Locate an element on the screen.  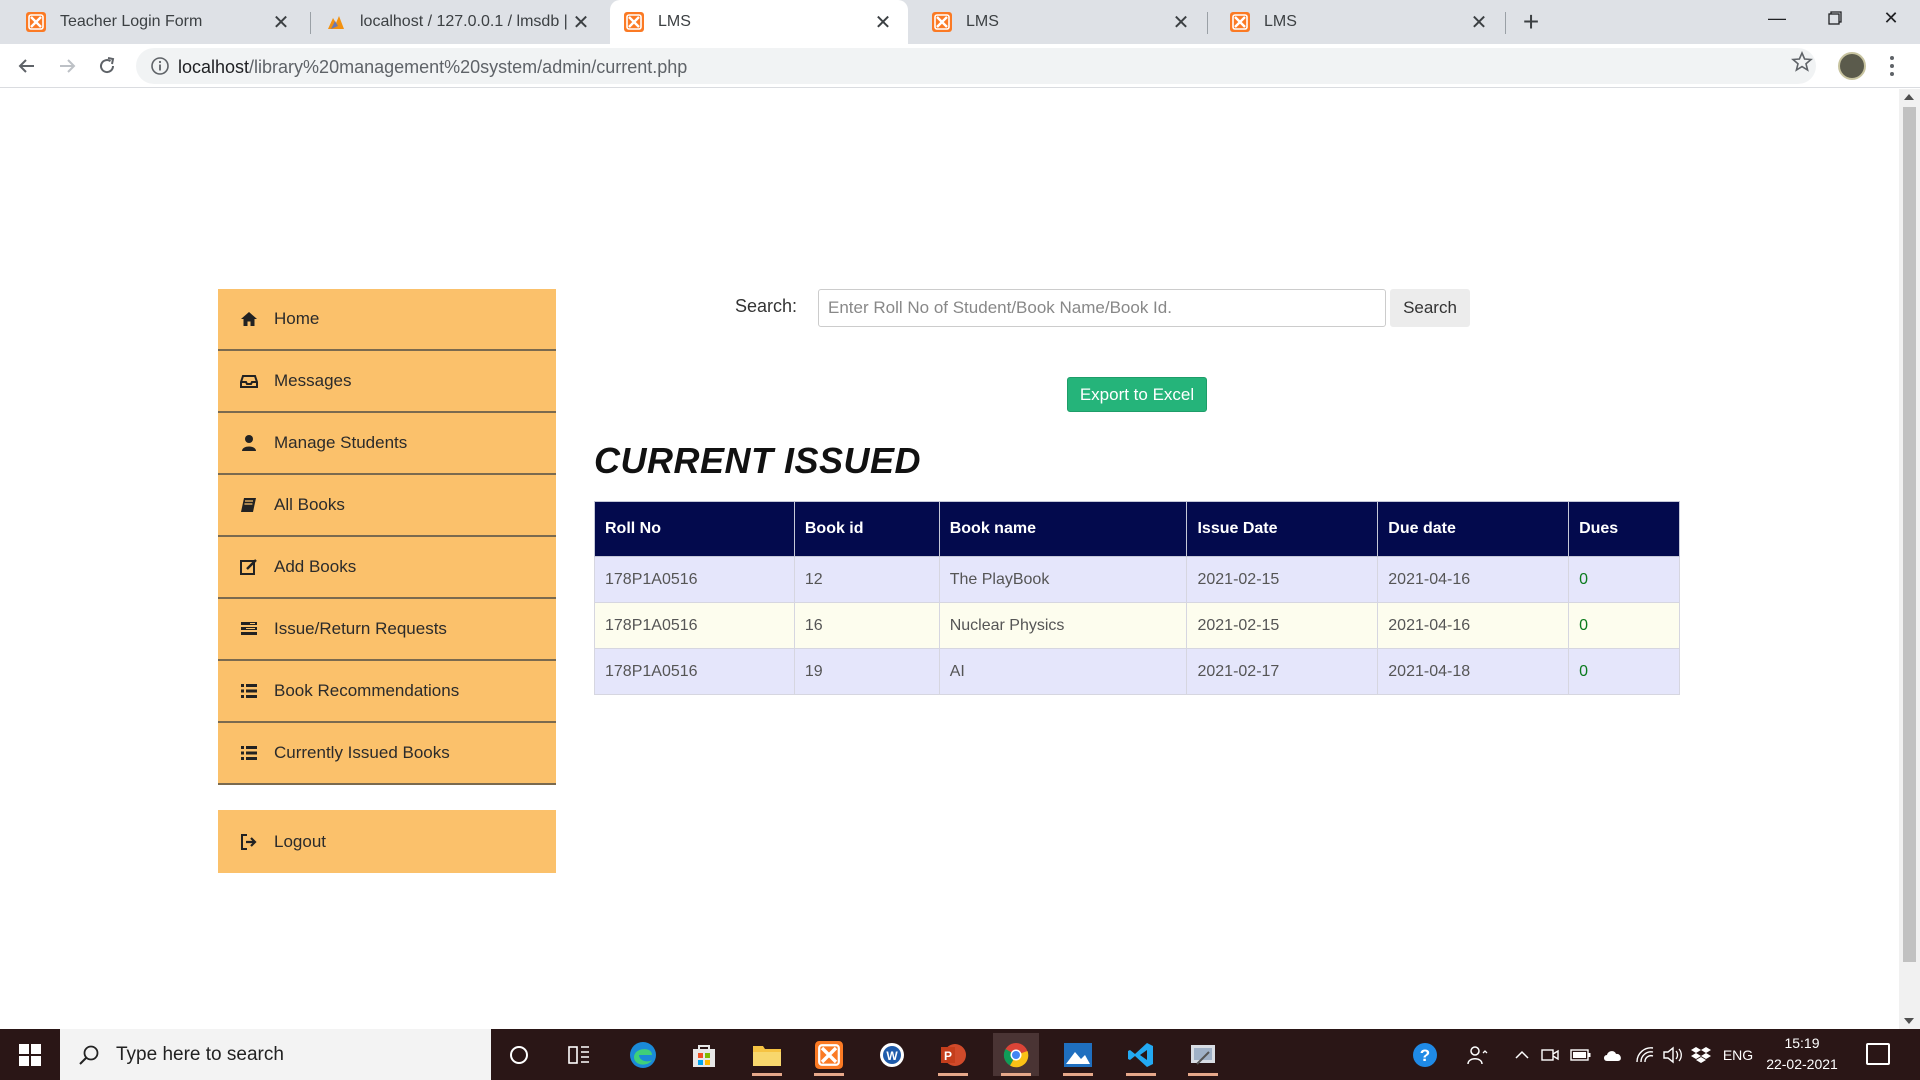
column-header: Book id is located at coordinates (866, 529).